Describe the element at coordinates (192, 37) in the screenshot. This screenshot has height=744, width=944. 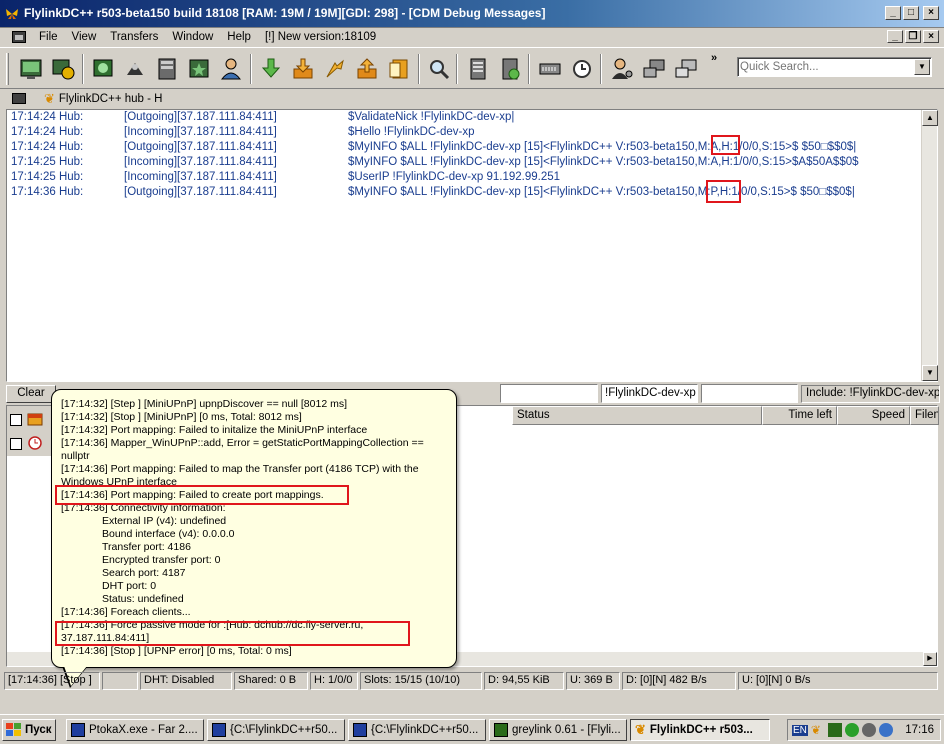
I see `menu-window: Window` at that location.